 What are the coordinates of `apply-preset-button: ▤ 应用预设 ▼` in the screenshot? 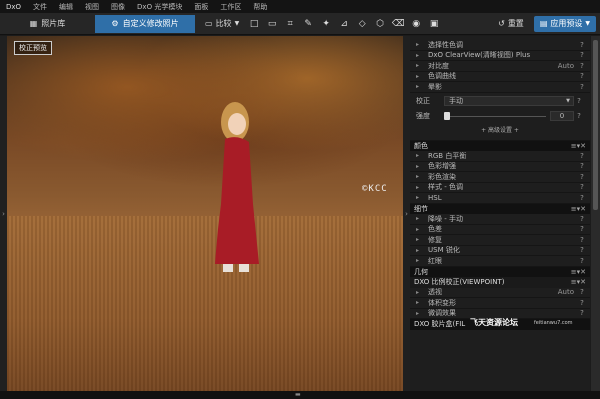 It's located at (564, 23).